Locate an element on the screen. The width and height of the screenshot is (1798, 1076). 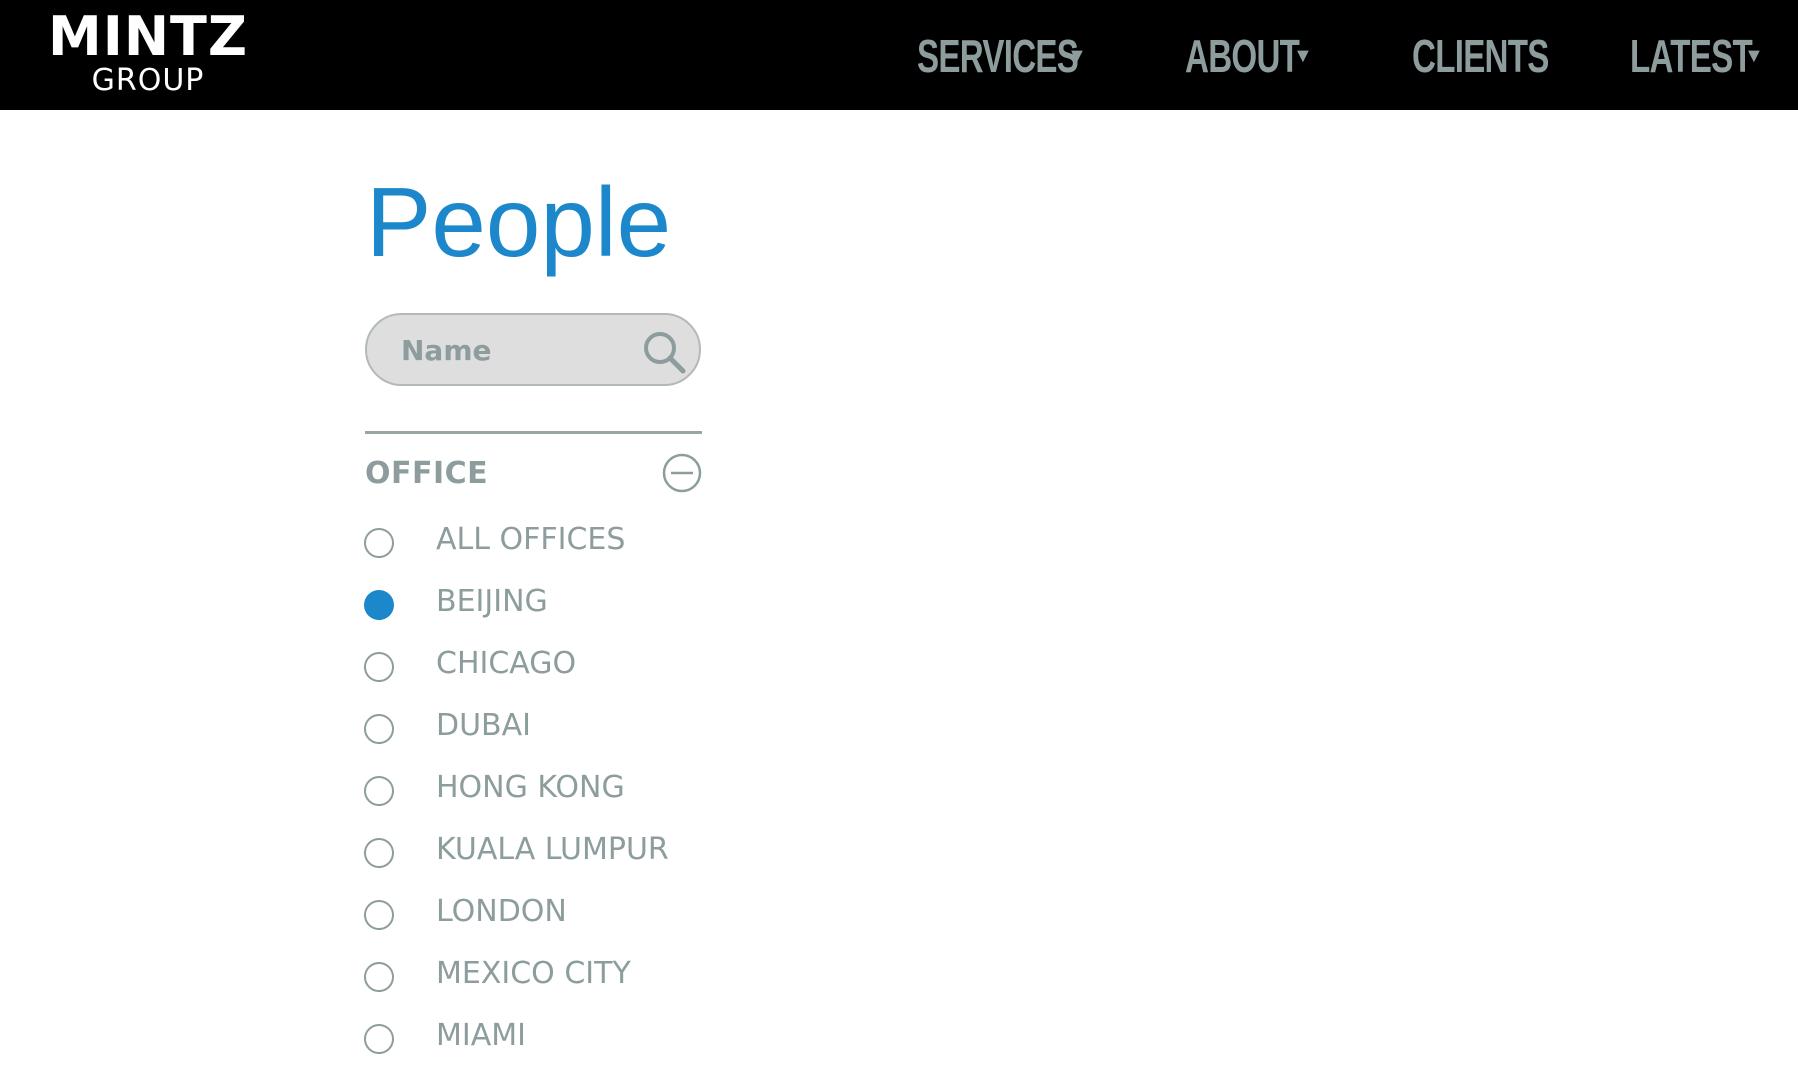
logo-subtitle: GROUP is located at coordinates (148, 80).